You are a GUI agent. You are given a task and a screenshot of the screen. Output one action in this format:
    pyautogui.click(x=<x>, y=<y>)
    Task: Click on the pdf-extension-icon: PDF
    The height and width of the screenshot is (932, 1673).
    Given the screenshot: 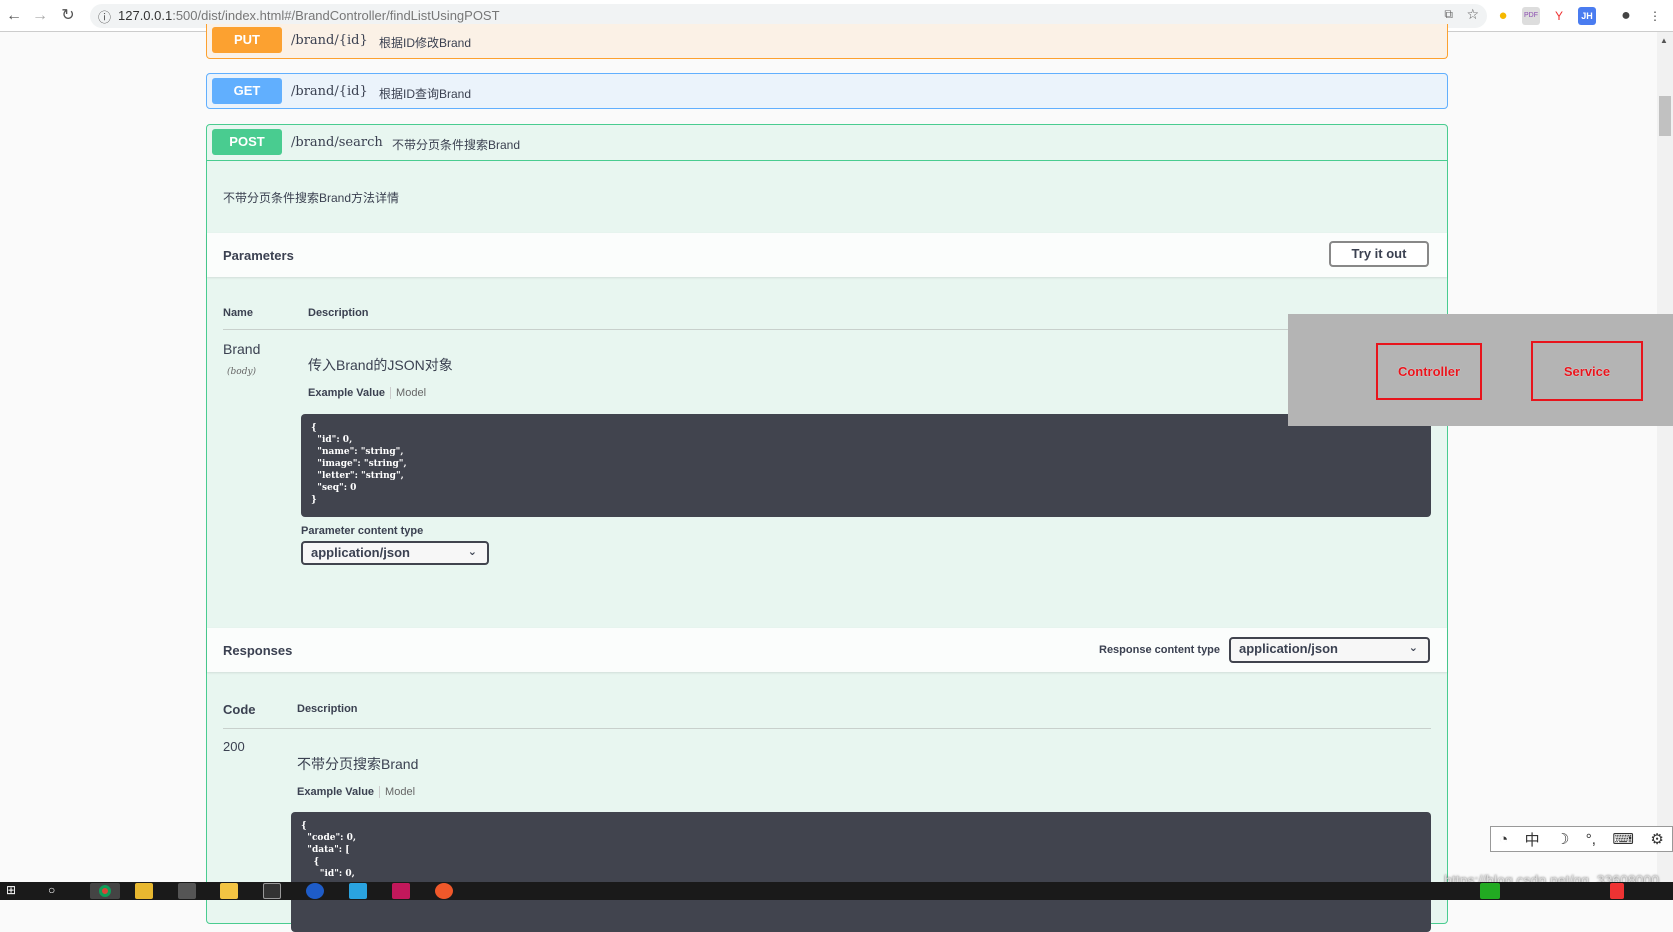 What is the action you would take?
    pyautogui.click(x=1531, y=16)
    